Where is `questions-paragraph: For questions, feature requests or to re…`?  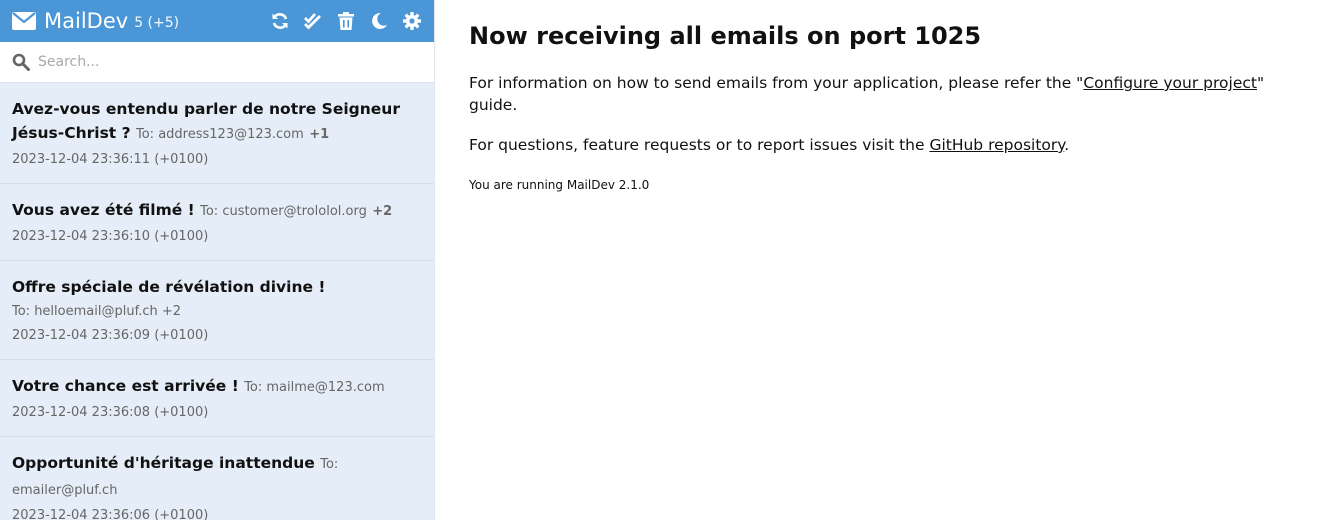
questions-paragraph: For questions, feature requests or to re… is located at coordinates (885, 145).